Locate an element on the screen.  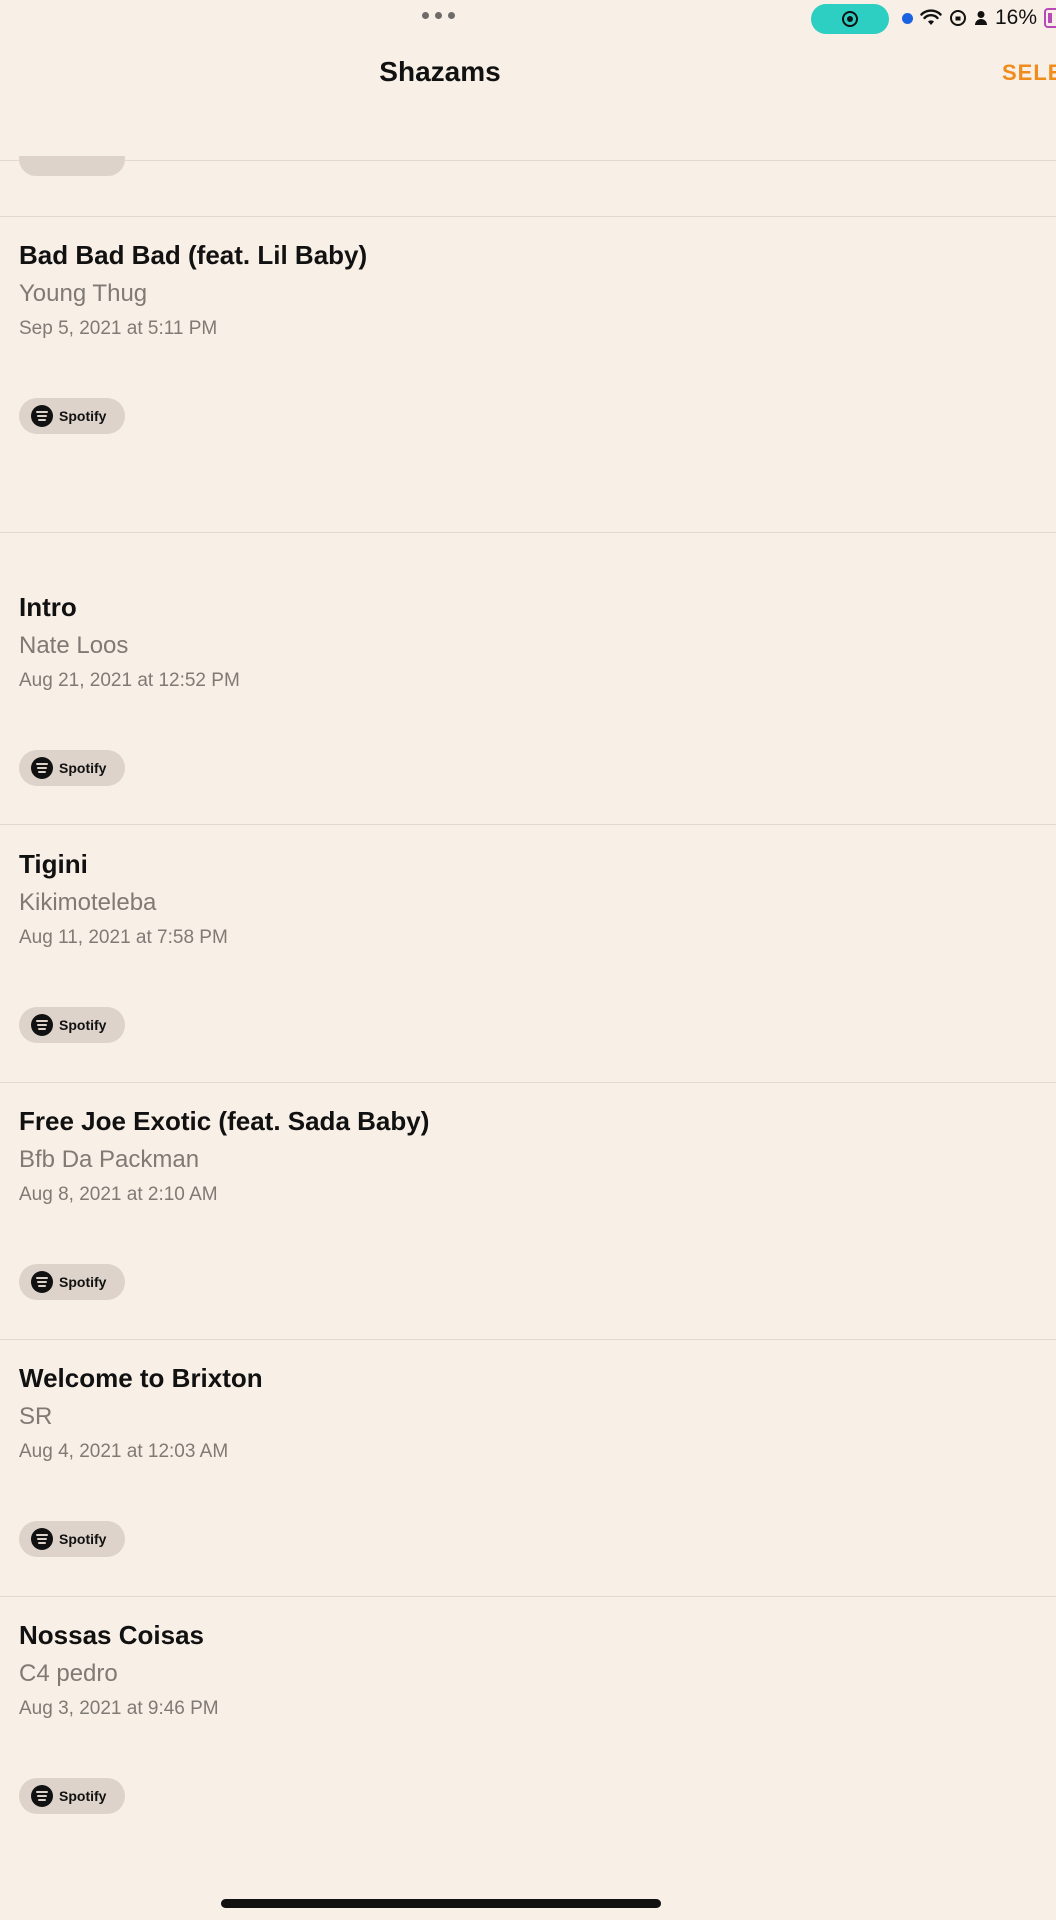
artist-name: Bfb Da Packman is located at coordinates (109, 1159).